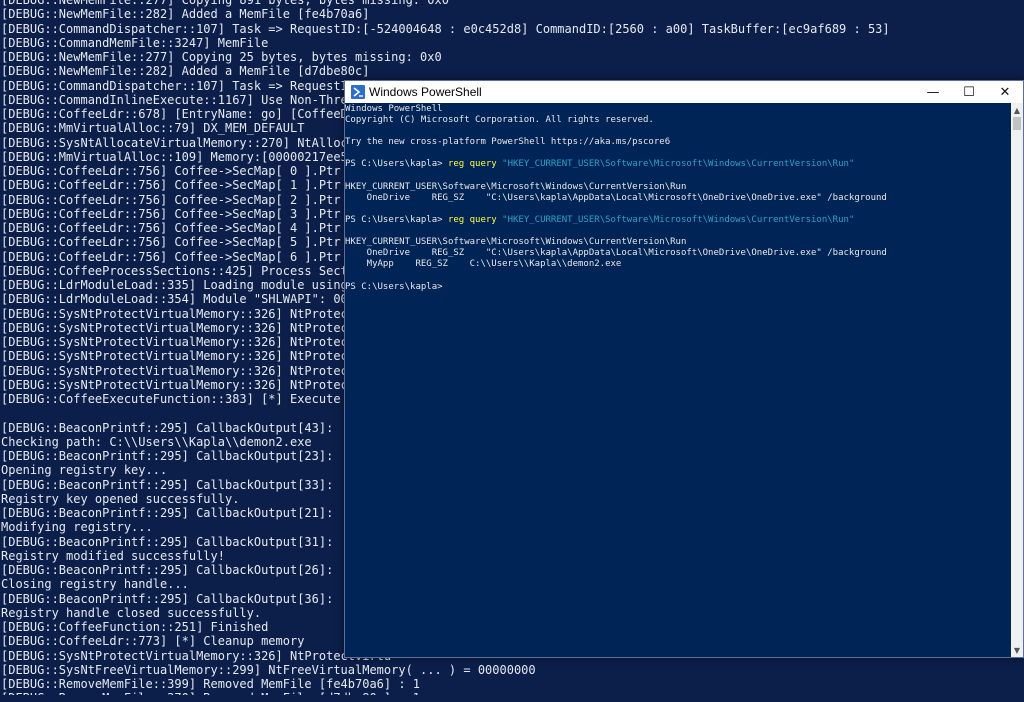 The width and height of the screenshot is (1024, 702). I want to click on console-line: [DEBUG::CommandMemFile::3247] MemFile, so click(135, 42).